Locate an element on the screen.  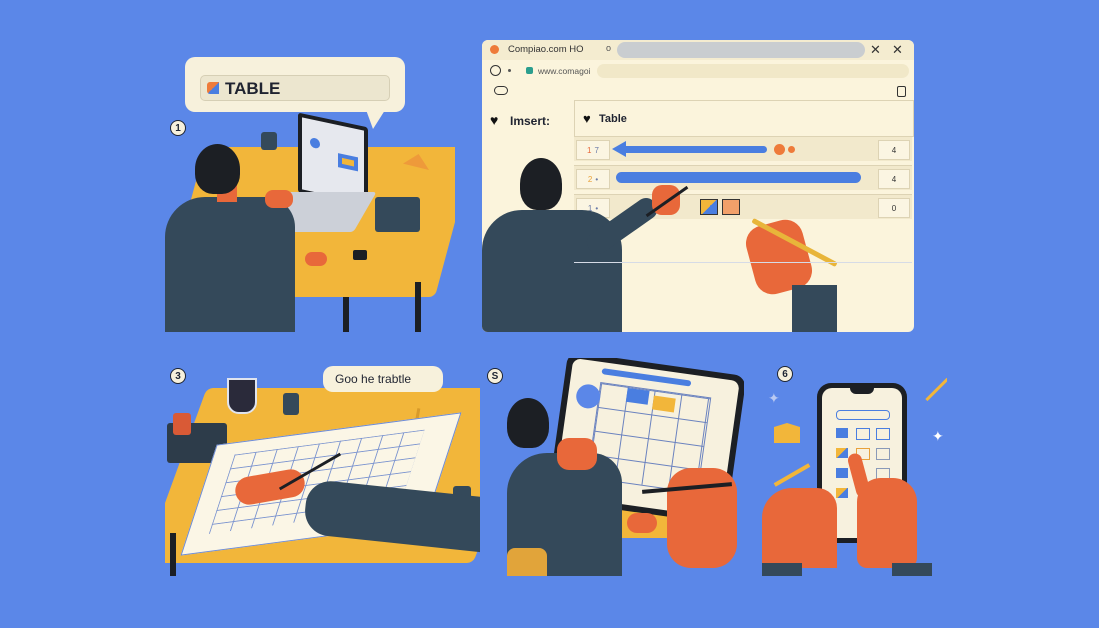
tab-bar: Compiao.com HO o ✕ ✕ is located at coordinates (698, 50).